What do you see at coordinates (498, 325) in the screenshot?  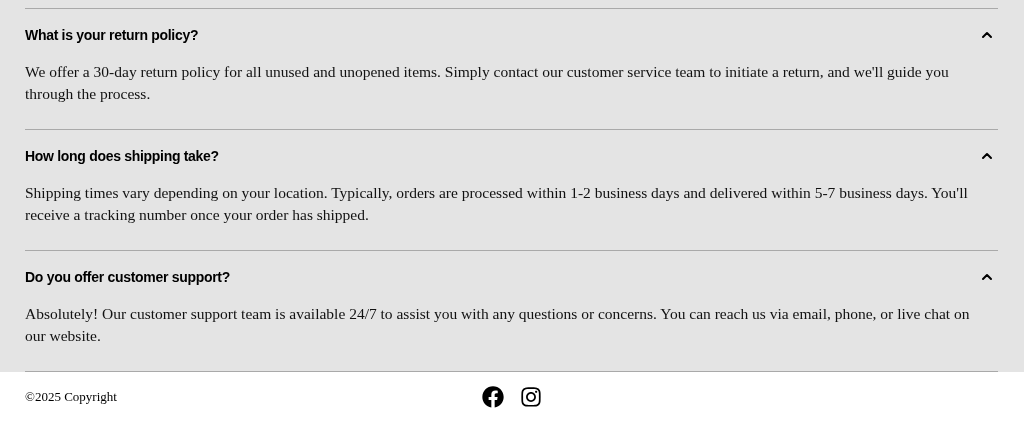 I see `faq-answer: Absolutely! Our customer support team is available 24/7 to assist you with any questions or concerns. You can reach us via email, phone, or live chat on our website.` at bounding box center [498, 325].